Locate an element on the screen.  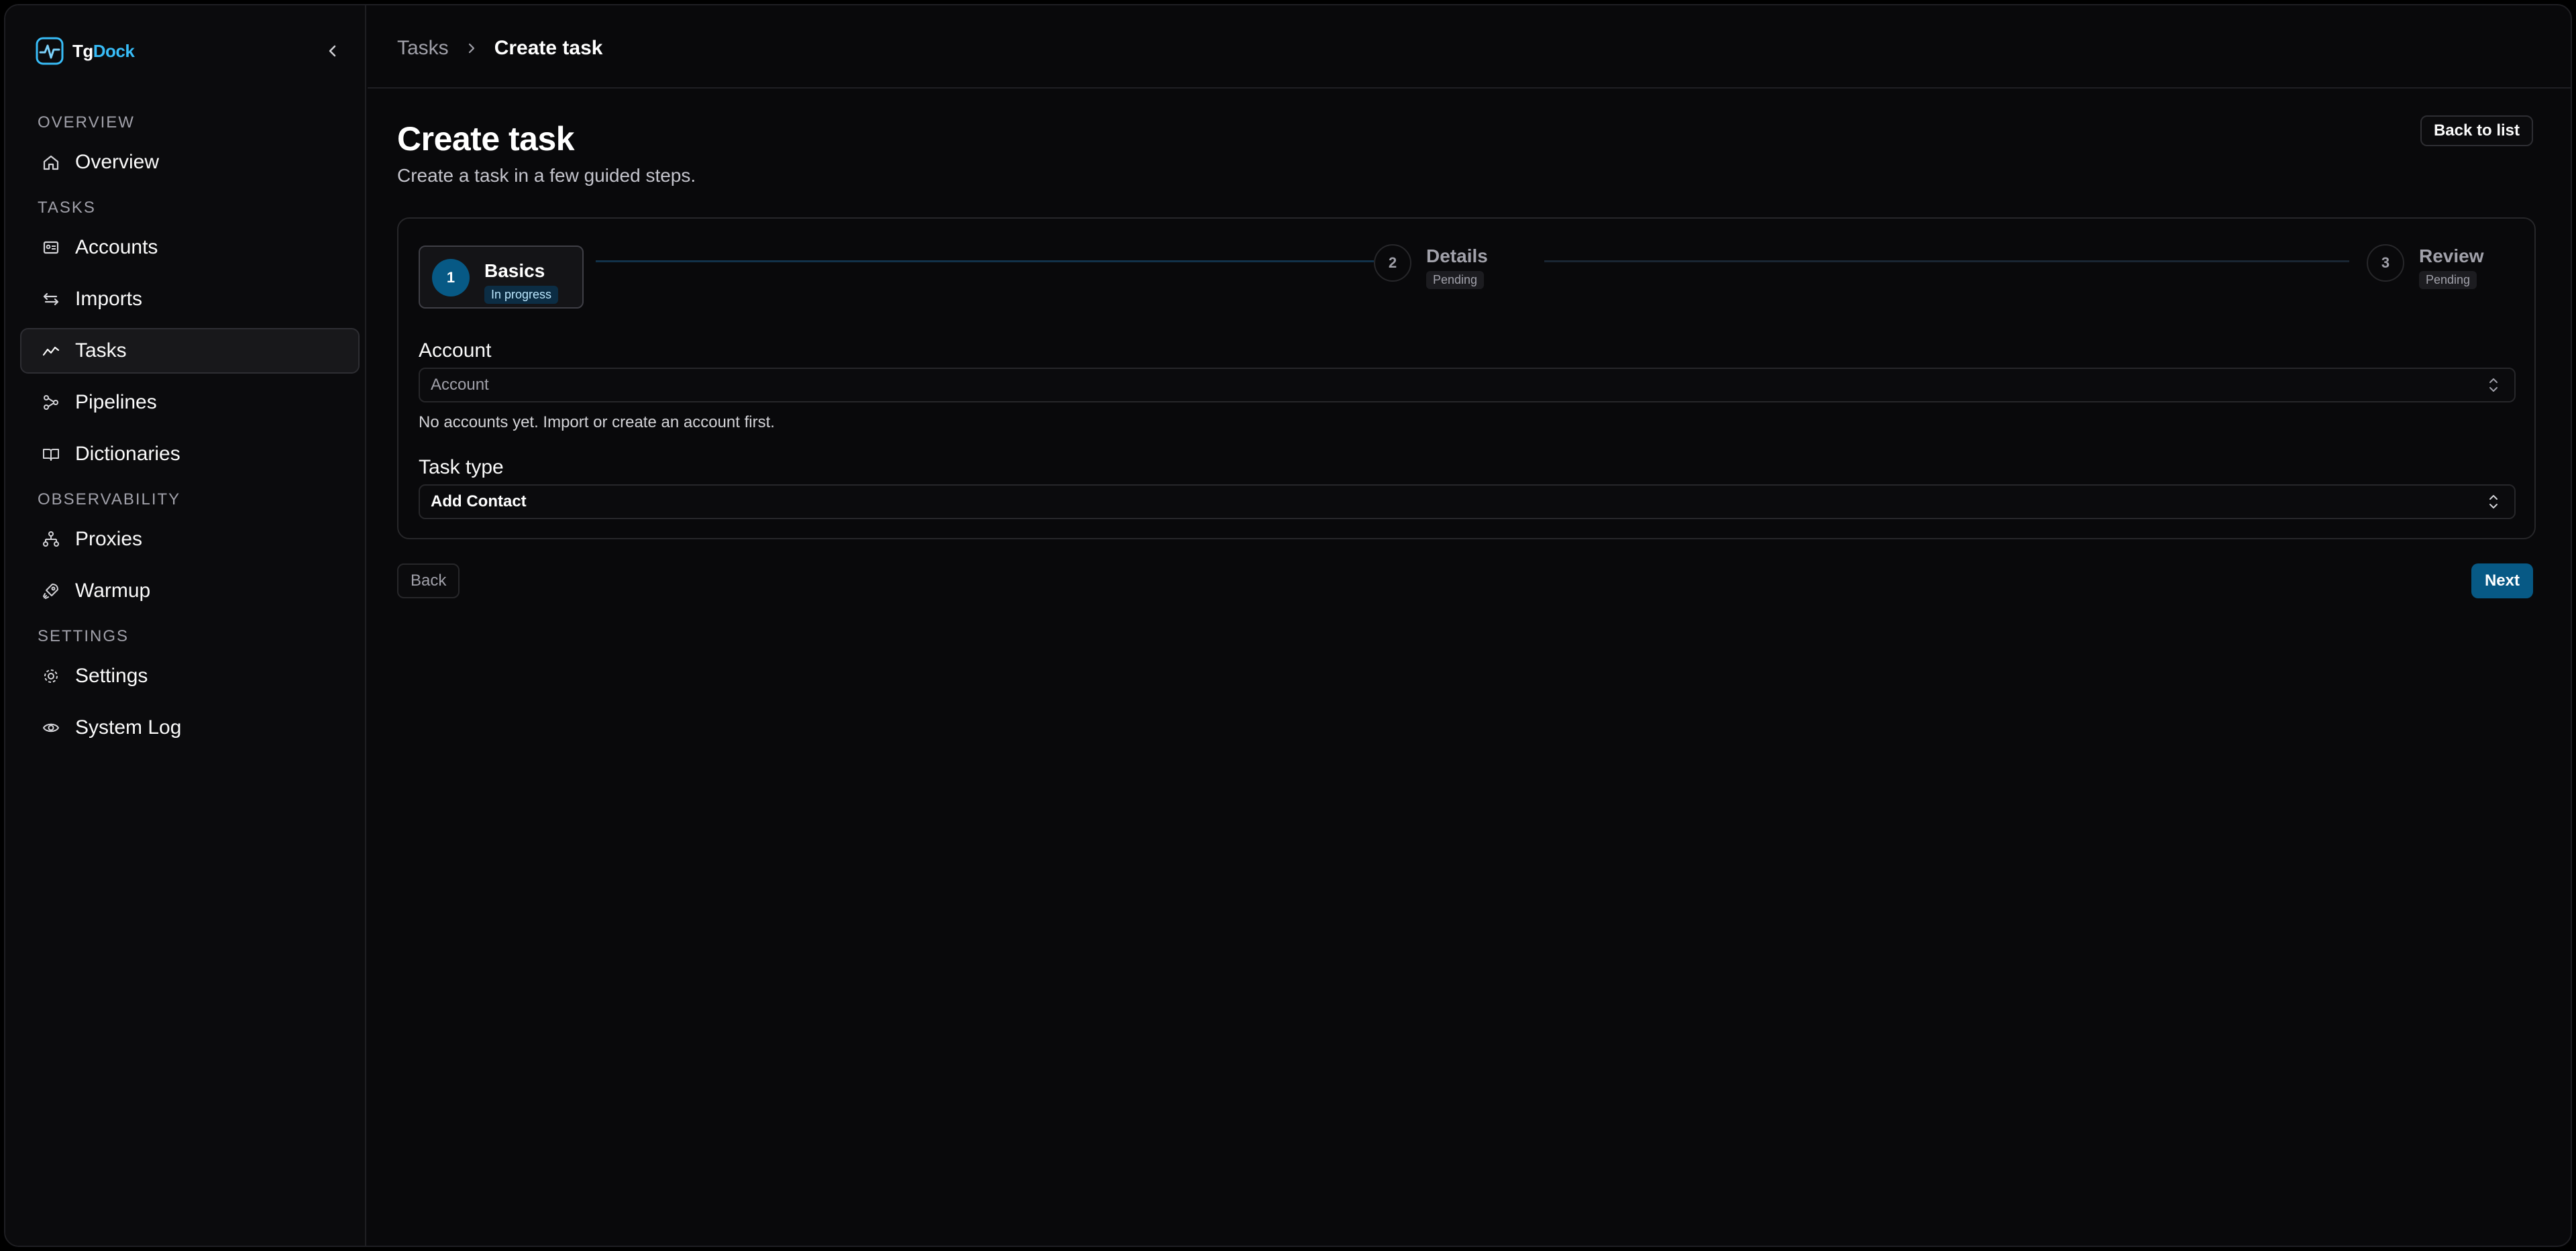
next-button: Next is located at coordinates (2502, 580).